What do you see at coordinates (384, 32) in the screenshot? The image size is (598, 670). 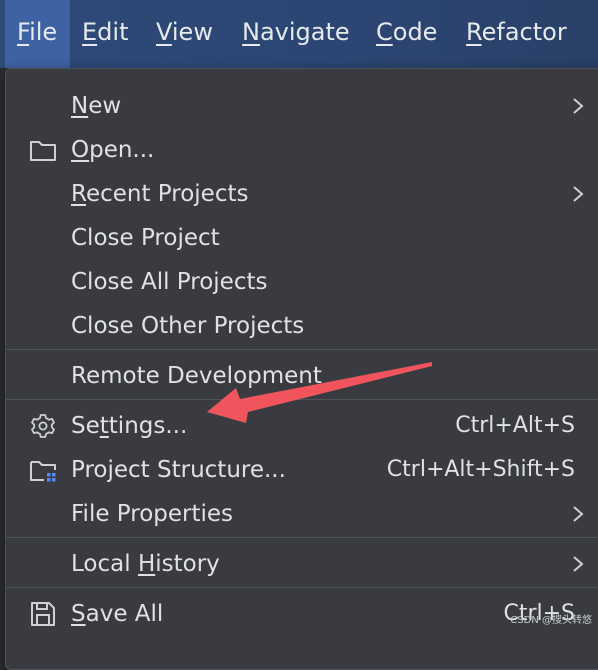 I see `menu-code-mnemonic: C` at bounding box center [384, 32].